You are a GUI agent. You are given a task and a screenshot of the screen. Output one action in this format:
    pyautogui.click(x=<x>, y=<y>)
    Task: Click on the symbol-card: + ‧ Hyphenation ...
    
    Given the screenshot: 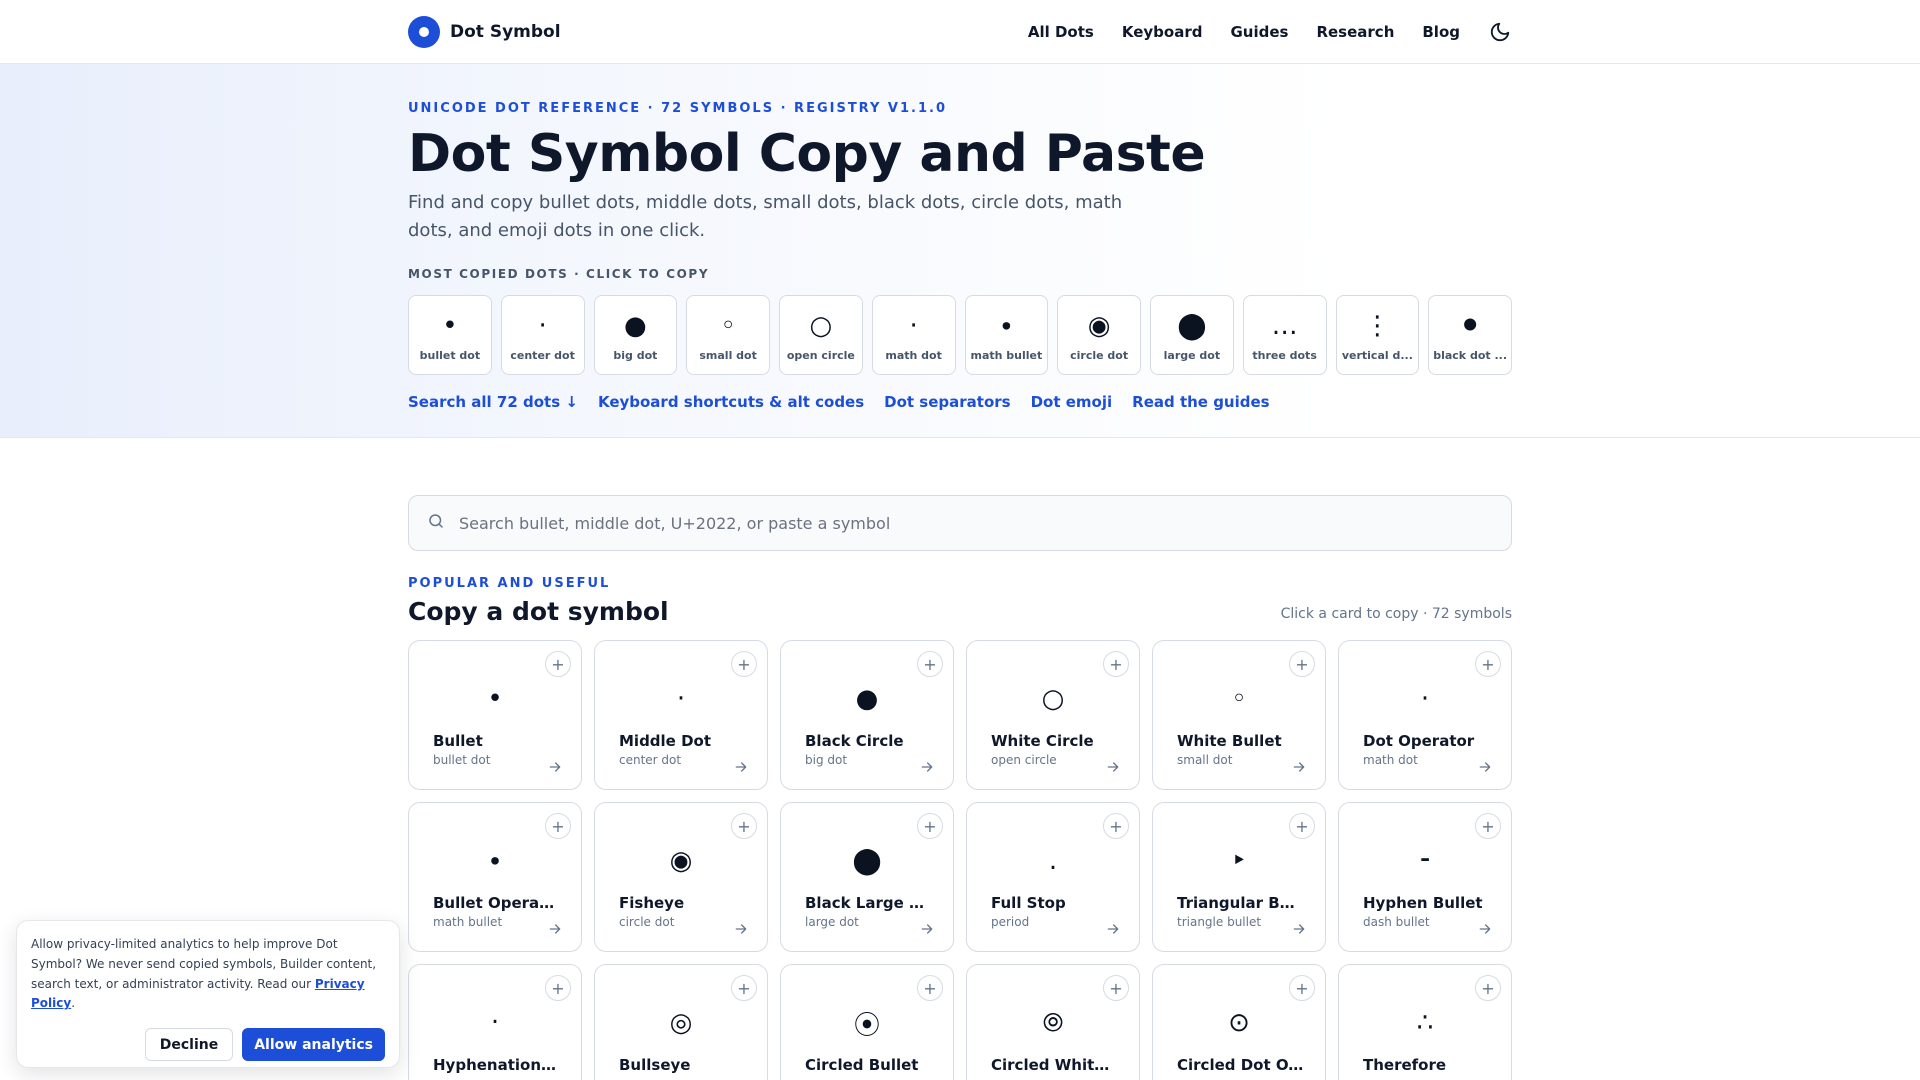 What is the action you would take?
    pyautogui.click(x=495, y=1022)
    